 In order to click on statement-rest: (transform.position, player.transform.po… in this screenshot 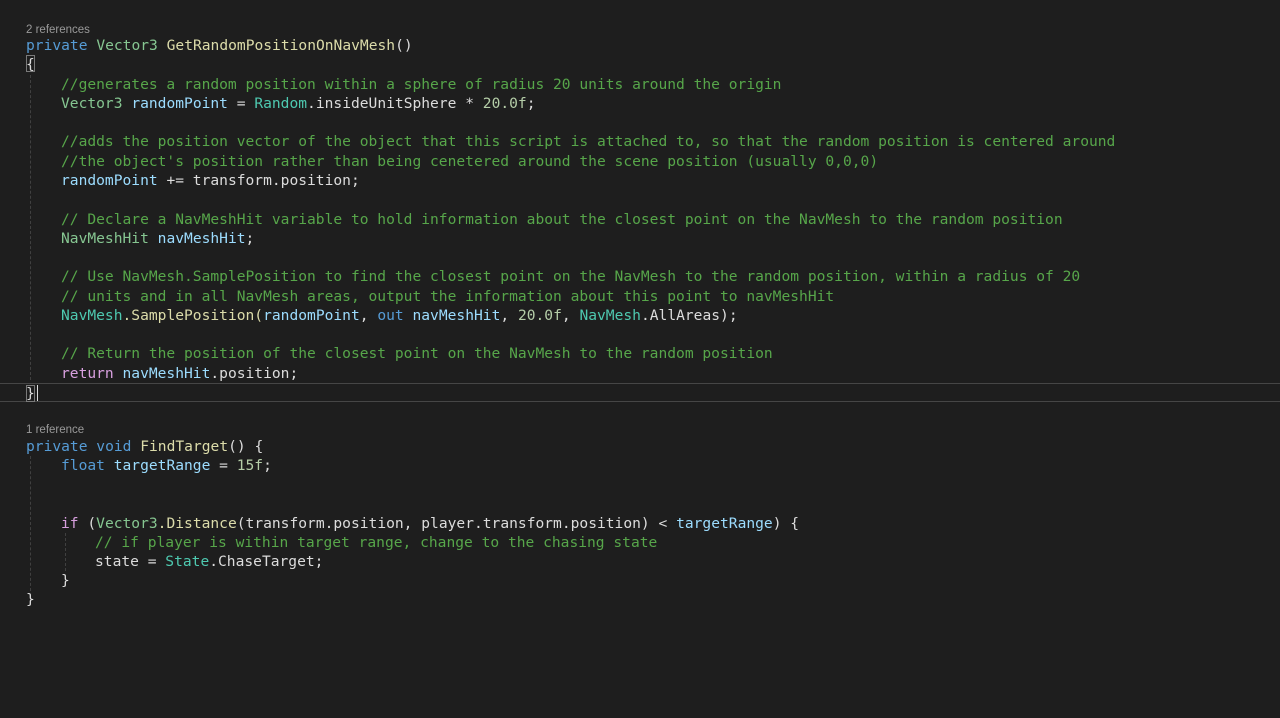, I will do `click(456, 523)`.